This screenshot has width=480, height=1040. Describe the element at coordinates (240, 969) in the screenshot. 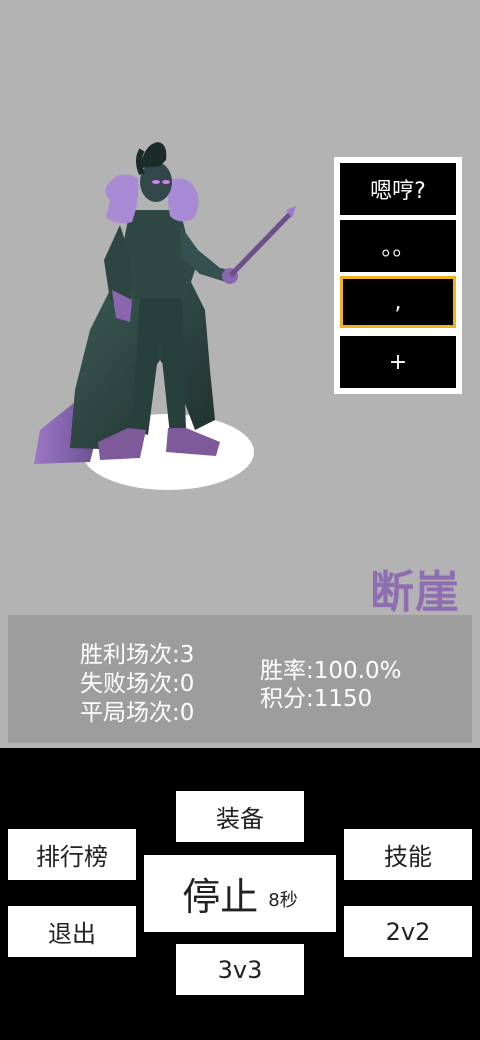

I see `mode-3v3-button: 3v3` at that location.